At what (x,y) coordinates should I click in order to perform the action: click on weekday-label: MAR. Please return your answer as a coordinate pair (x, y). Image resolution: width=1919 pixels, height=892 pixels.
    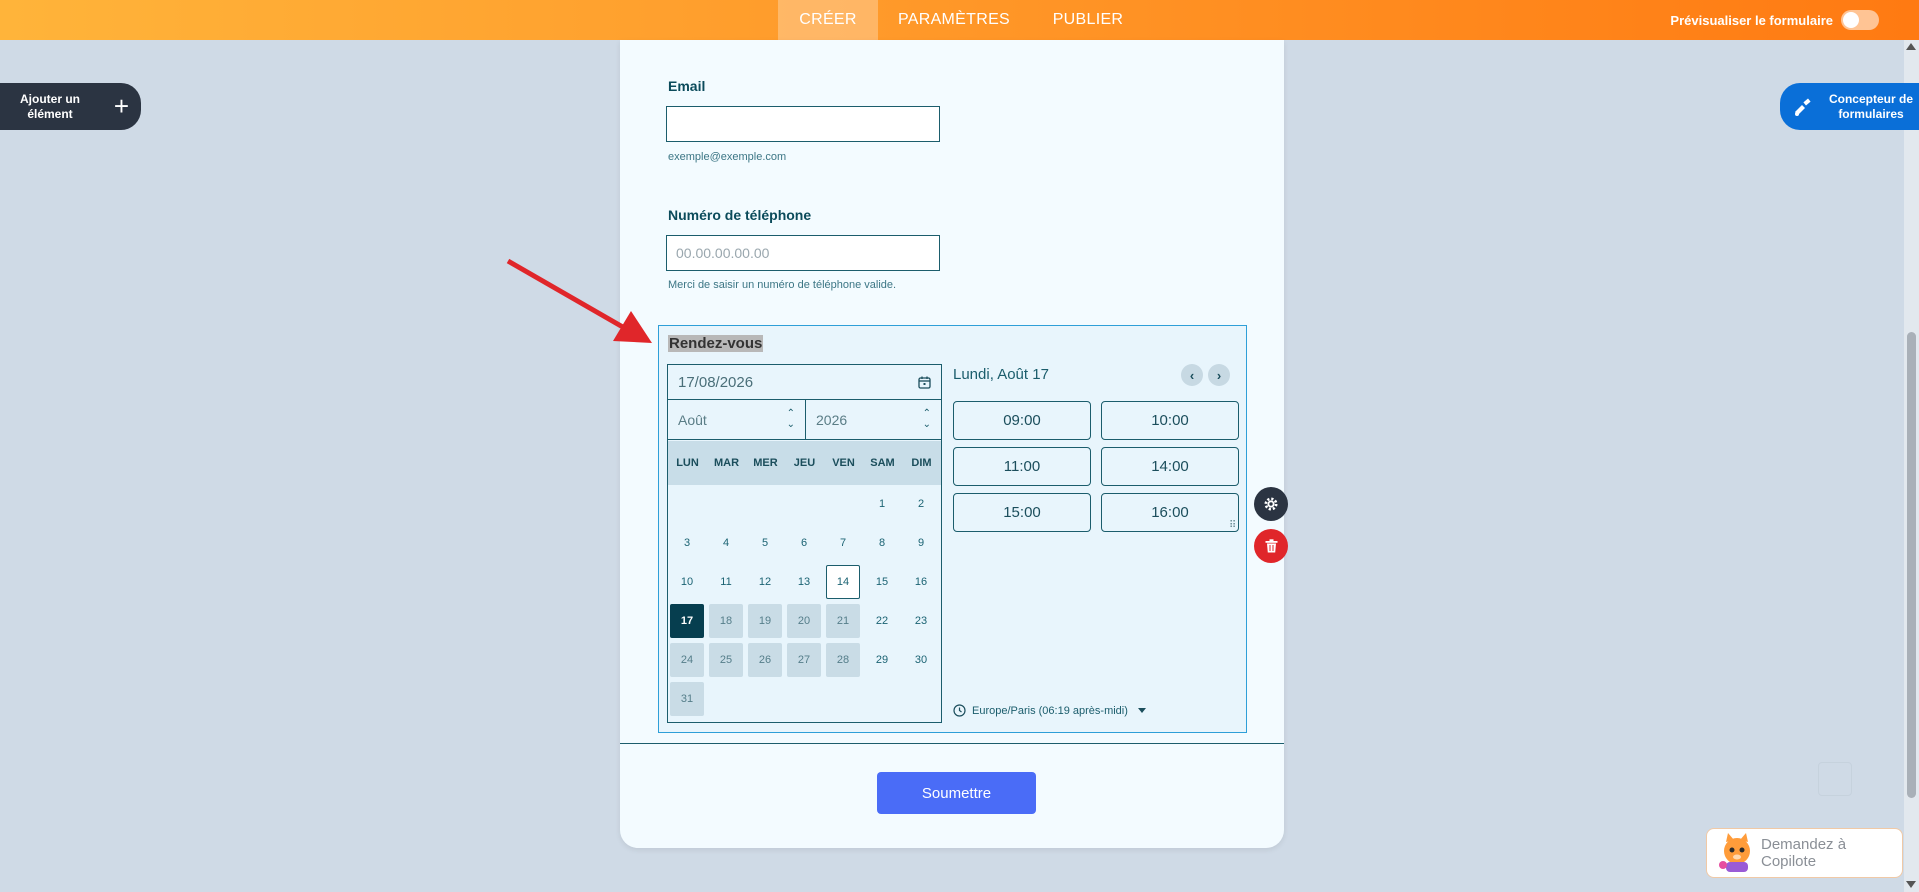
    Looking at the image, I should click on (726, 463).